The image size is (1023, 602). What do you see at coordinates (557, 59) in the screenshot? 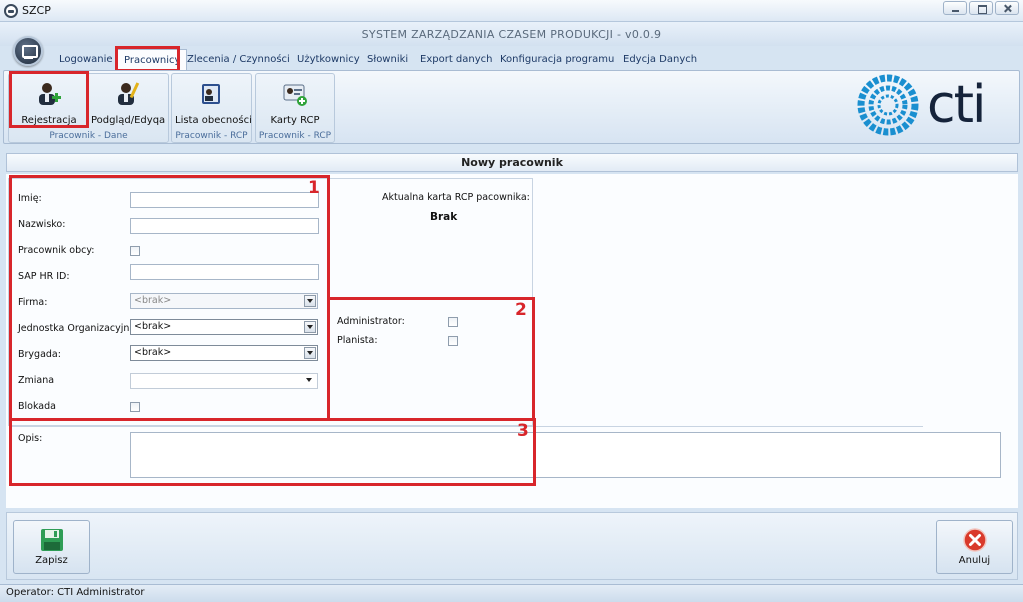
I see `tab-konfiguracja: Konfiguracja programu` at bounding box center [557, 59].